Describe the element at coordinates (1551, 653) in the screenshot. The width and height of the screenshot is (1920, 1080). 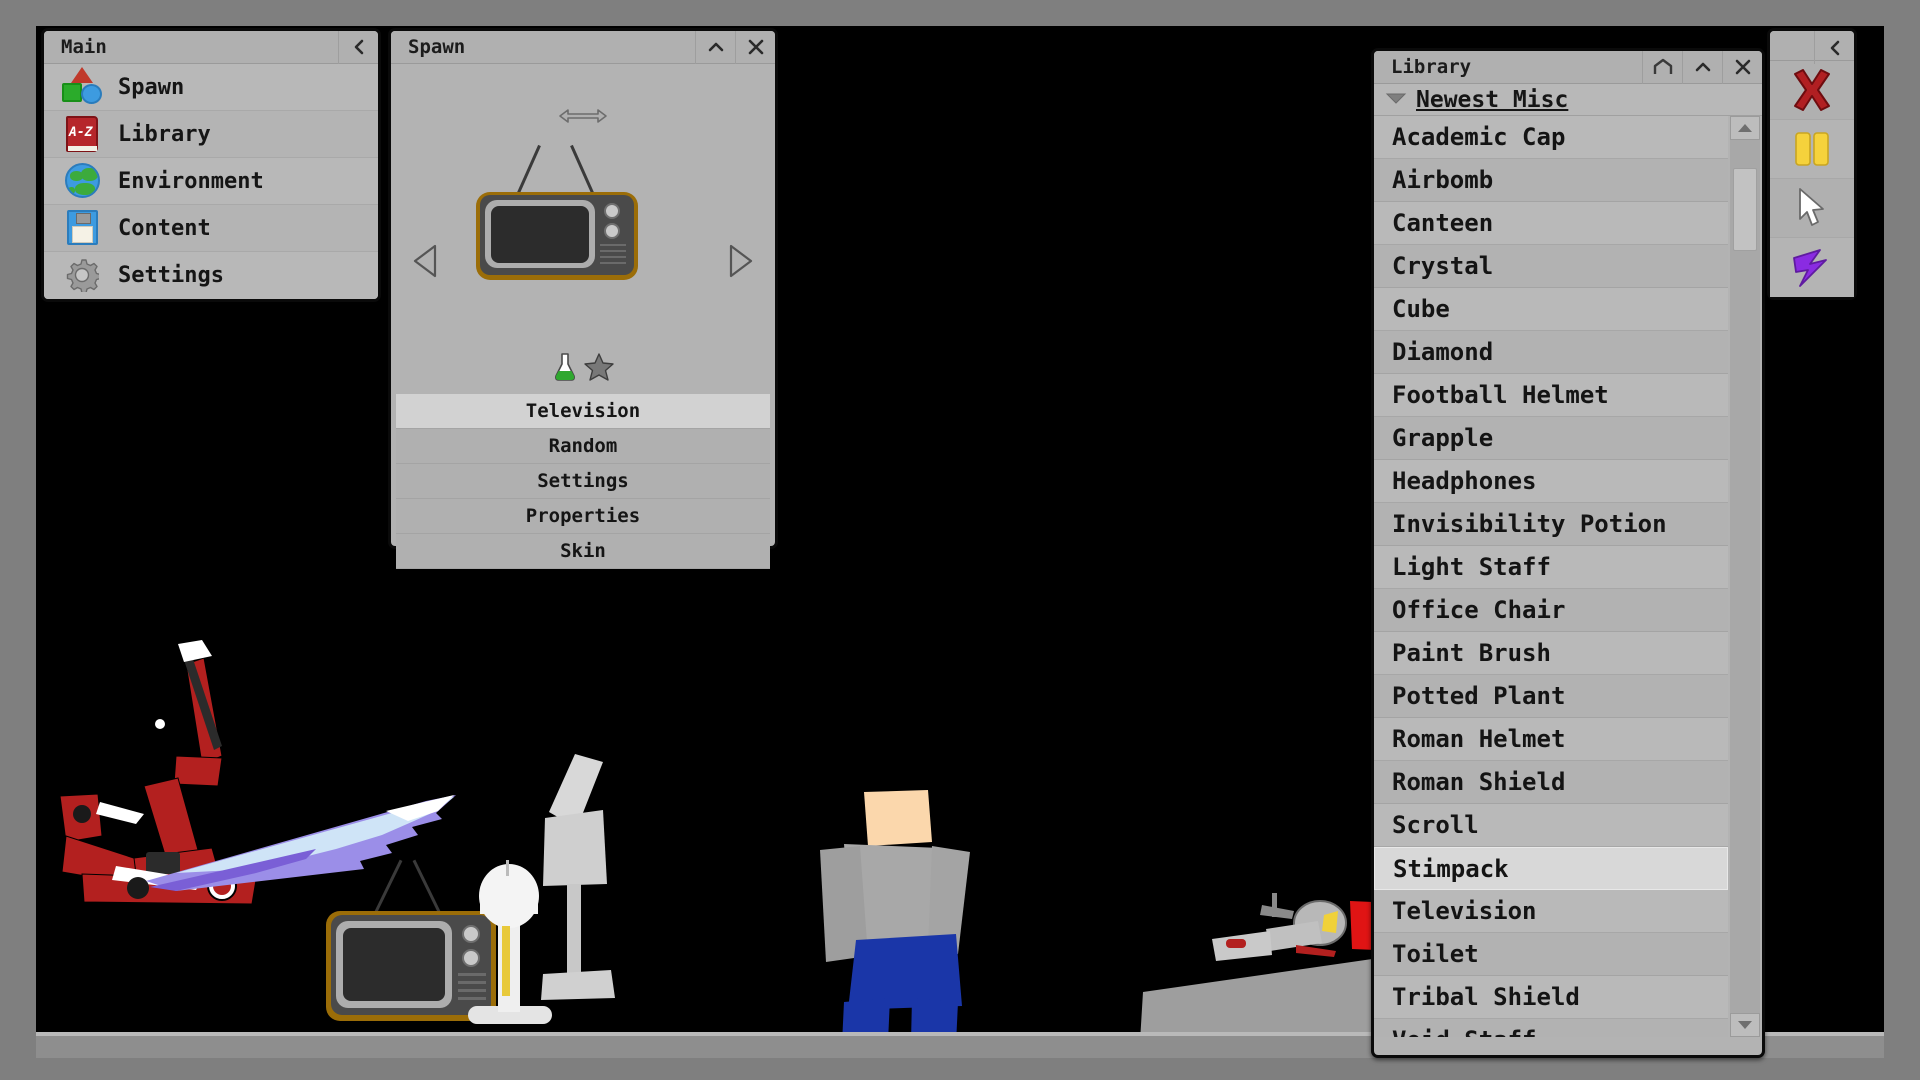
I see `library-list-item: Paint Brush` at that location.